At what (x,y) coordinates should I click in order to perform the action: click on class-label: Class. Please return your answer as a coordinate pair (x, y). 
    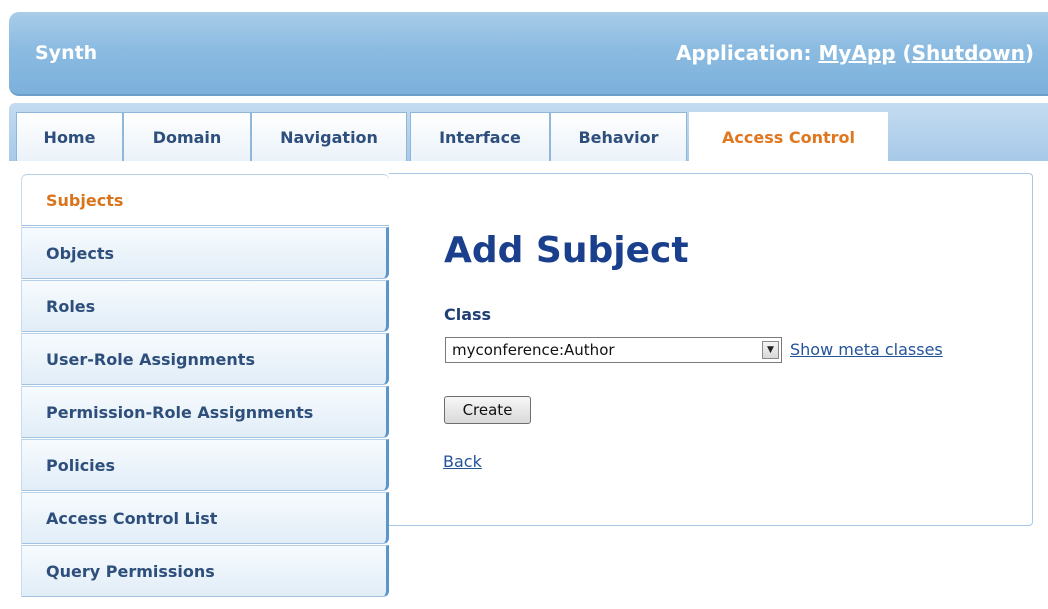
    Looking at the image, I should click on (468, 314).